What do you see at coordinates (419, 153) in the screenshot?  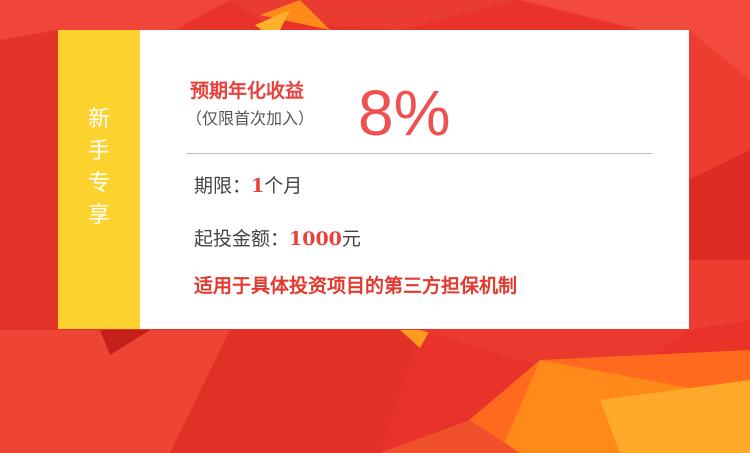 I see `divider` at bounding box center [419, 153].